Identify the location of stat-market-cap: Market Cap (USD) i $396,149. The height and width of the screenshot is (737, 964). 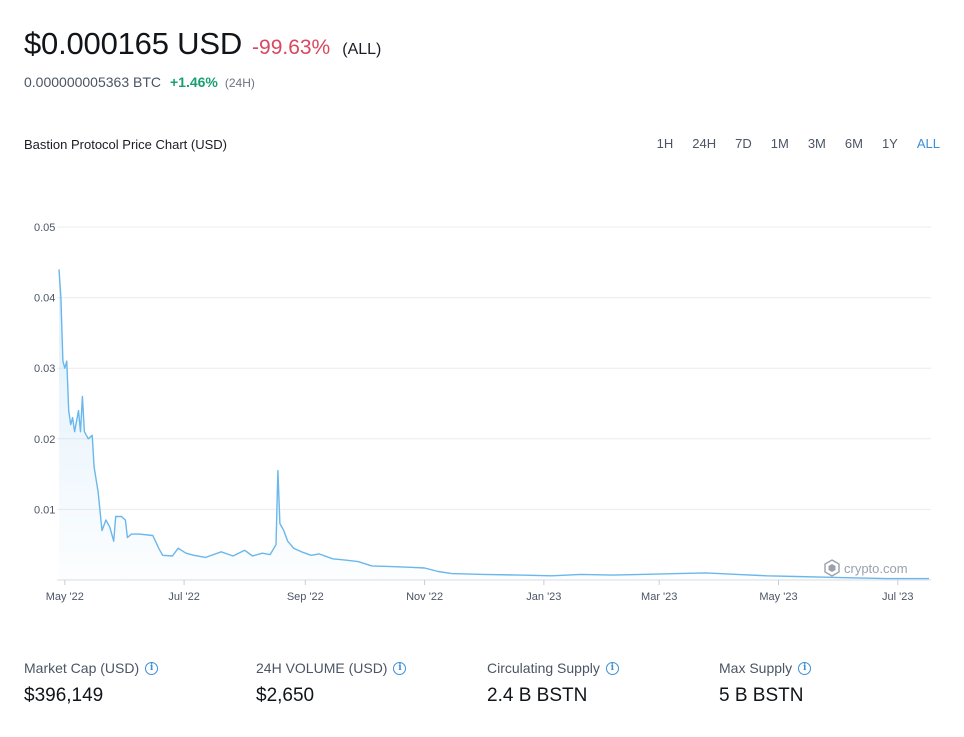
(91, 683).